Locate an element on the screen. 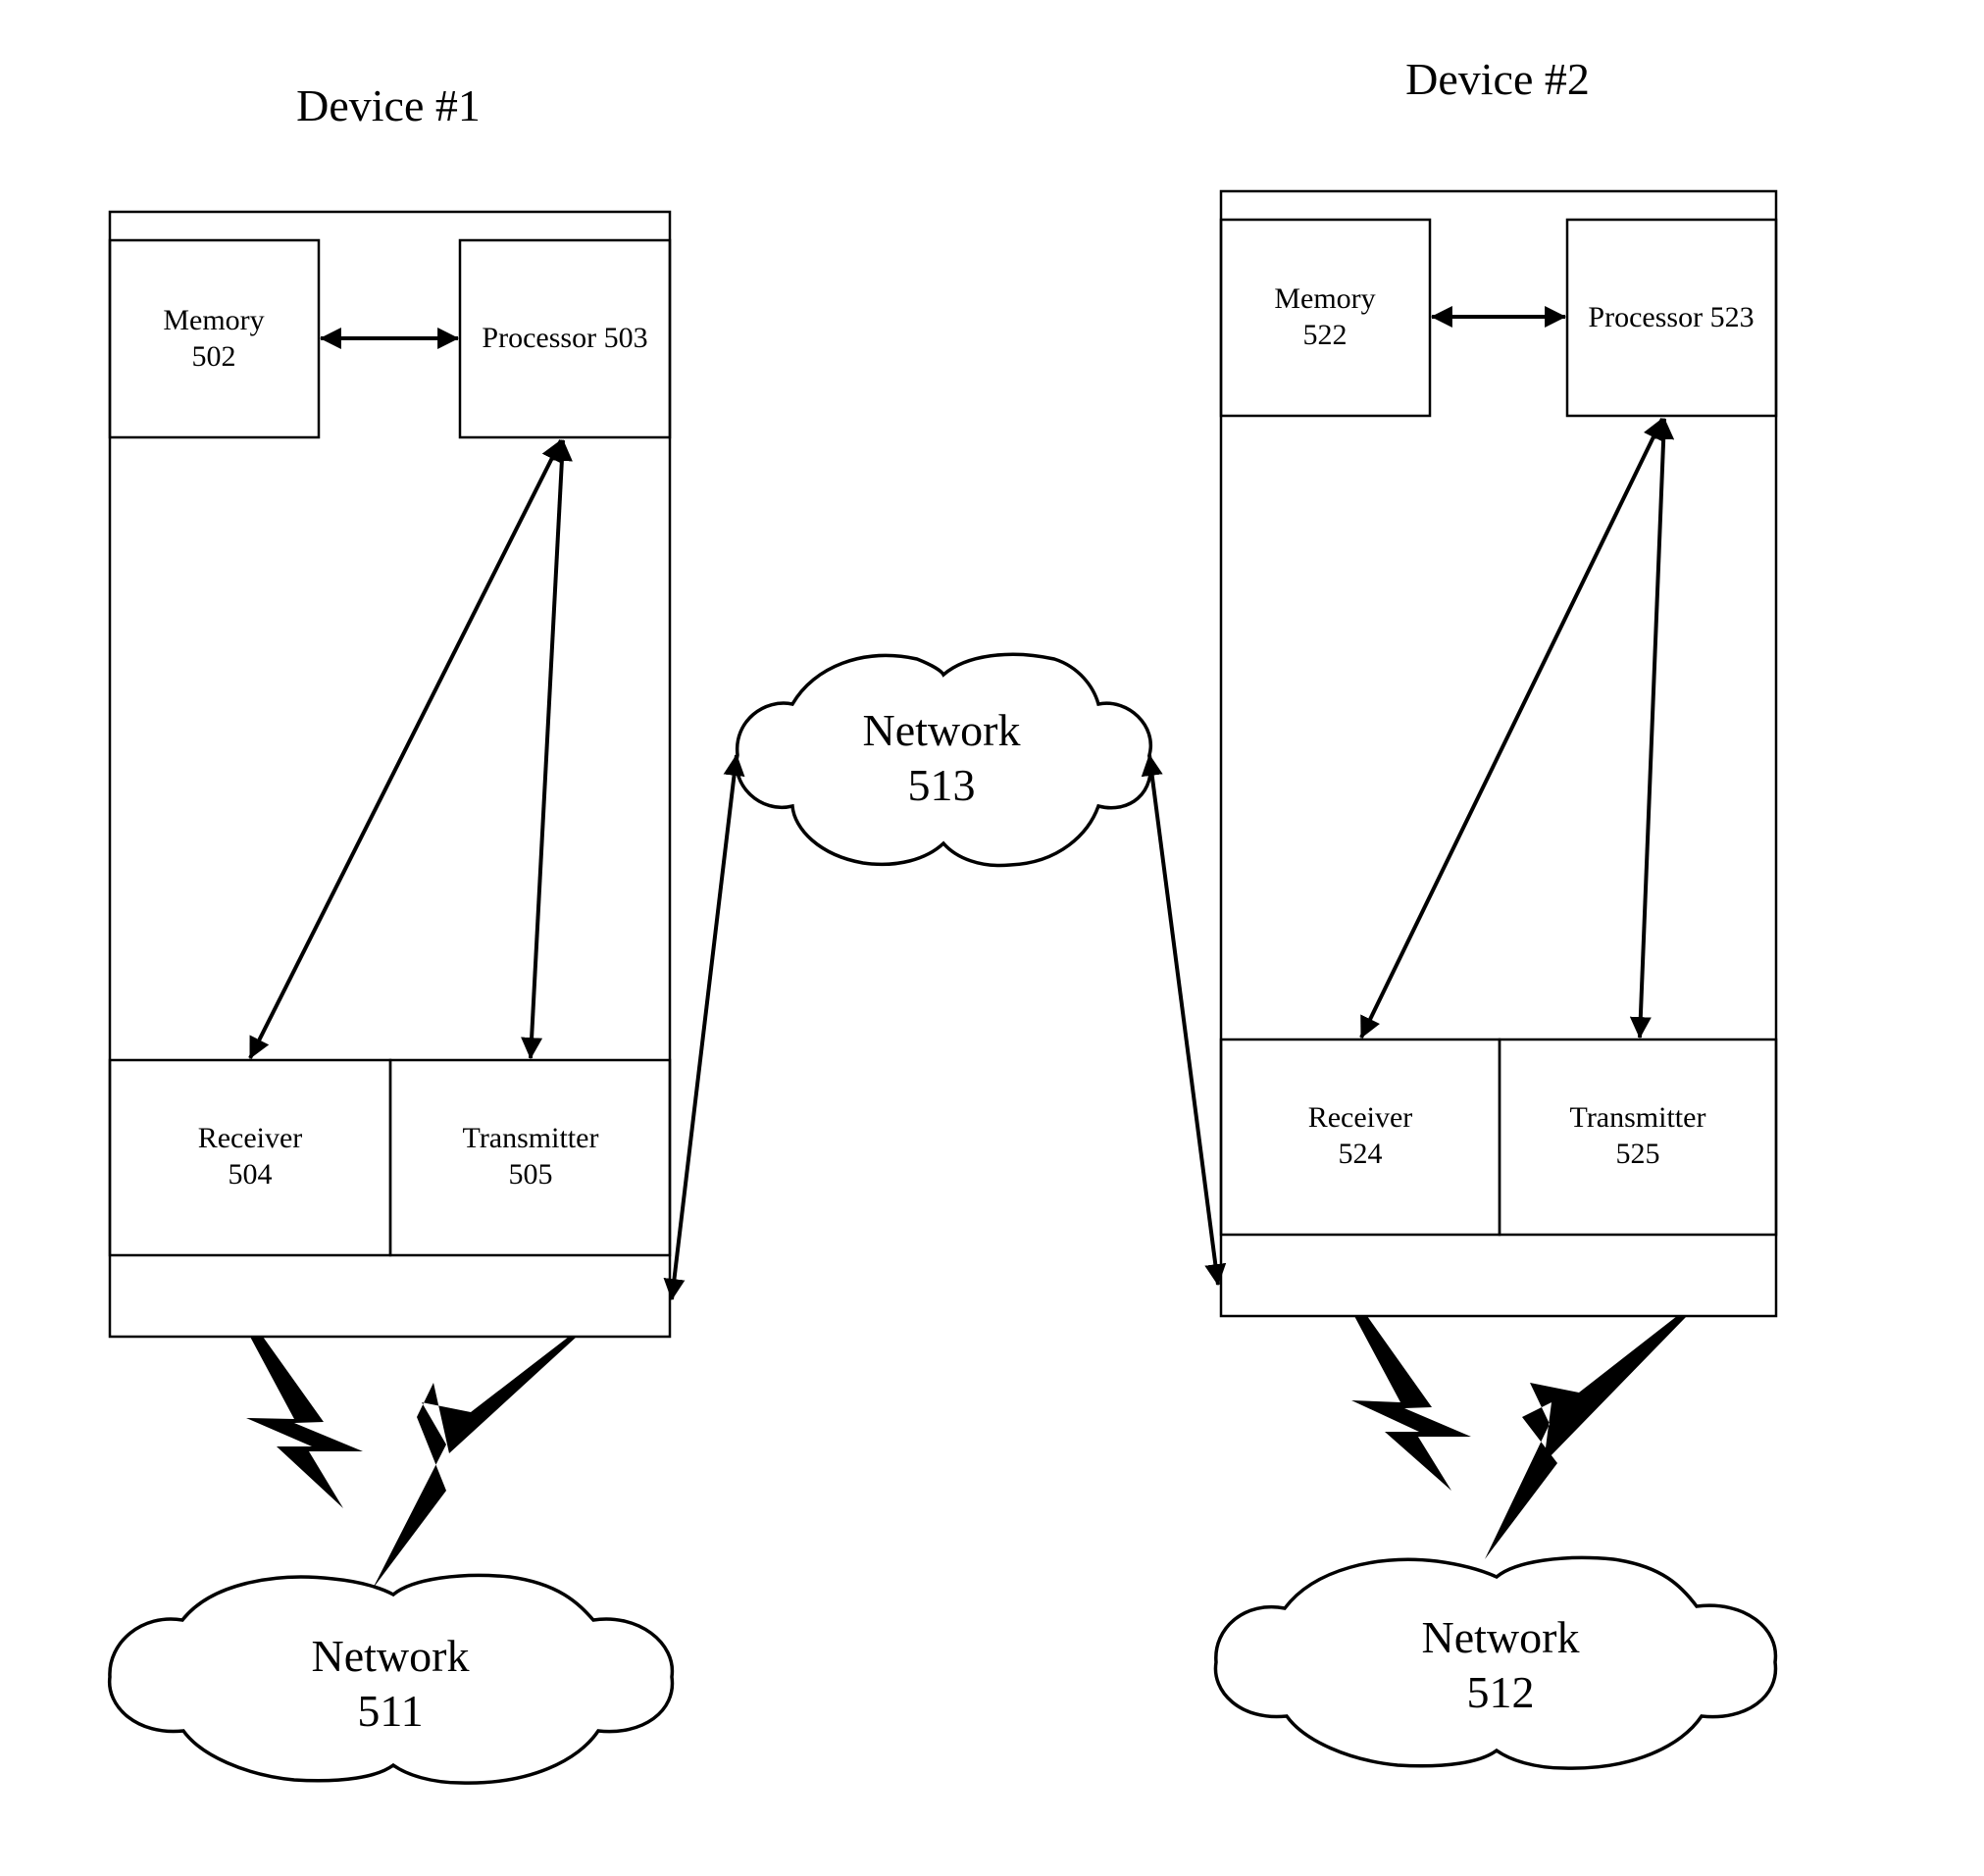  transmitter-525-label: Transmitter is located at coordinates (1638, 1117).